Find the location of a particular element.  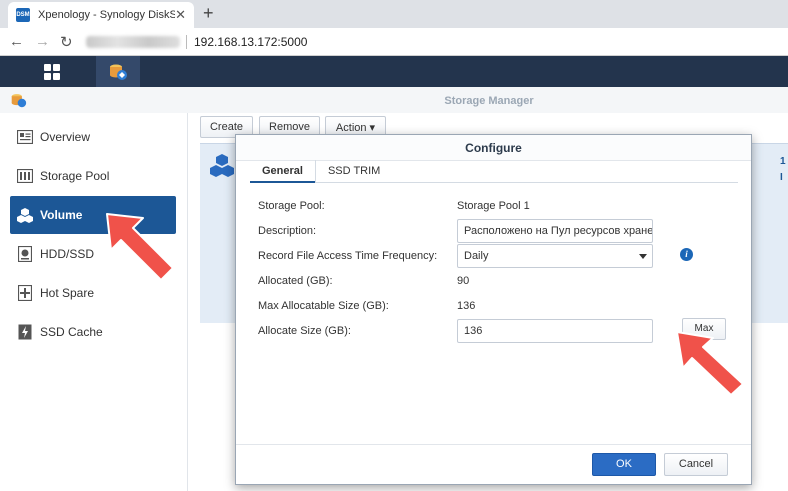

hdd-icon is located at coordinates (24, 254).